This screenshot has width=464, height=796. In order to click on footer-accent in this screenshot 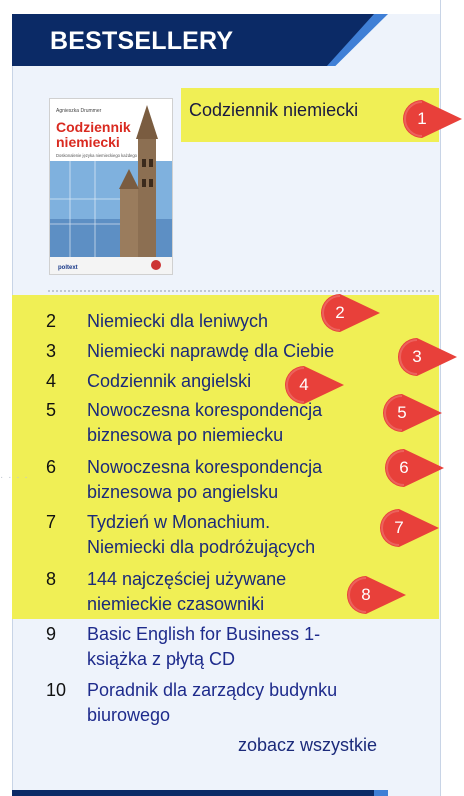, I will do `click(381, 793)`.